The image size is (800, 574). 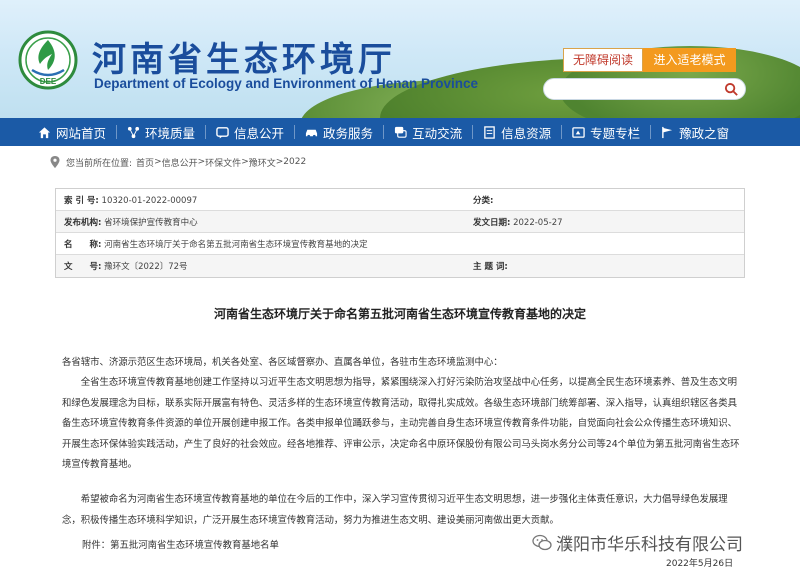 I want to click on breadcrumb-prefix: 您当前所在位置:, so click(x=99, y=163).